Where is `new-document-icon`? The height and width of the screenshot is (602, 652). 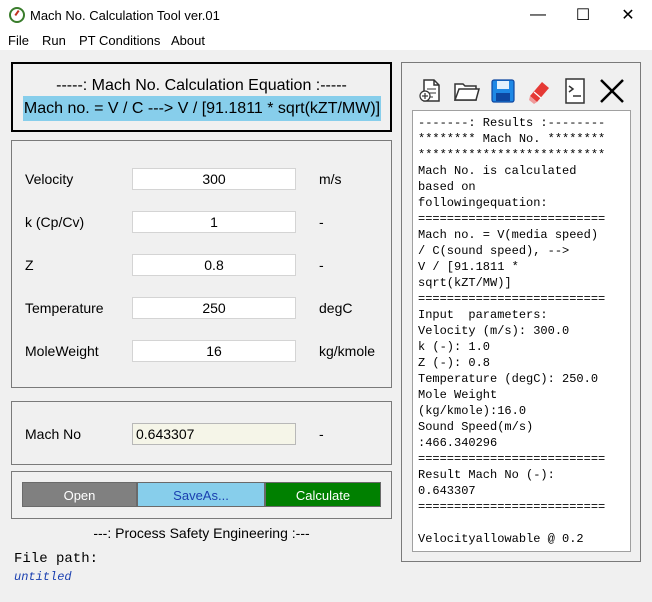 new-document-icon is located at coordinates (431, 91).